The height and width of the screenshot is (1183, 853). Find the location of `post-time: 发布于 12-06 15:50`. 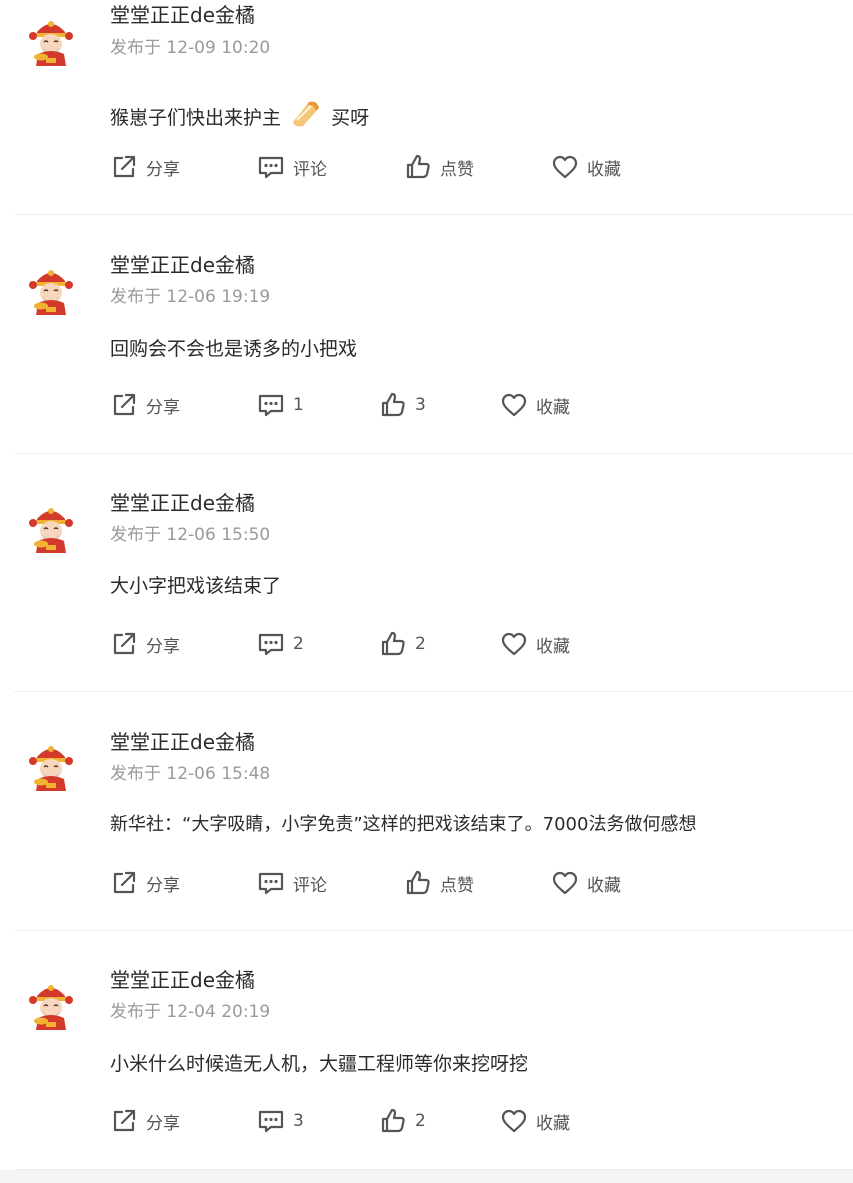

post-time: 发布于 12-06 15:50 is located at coordinates (190, 535).